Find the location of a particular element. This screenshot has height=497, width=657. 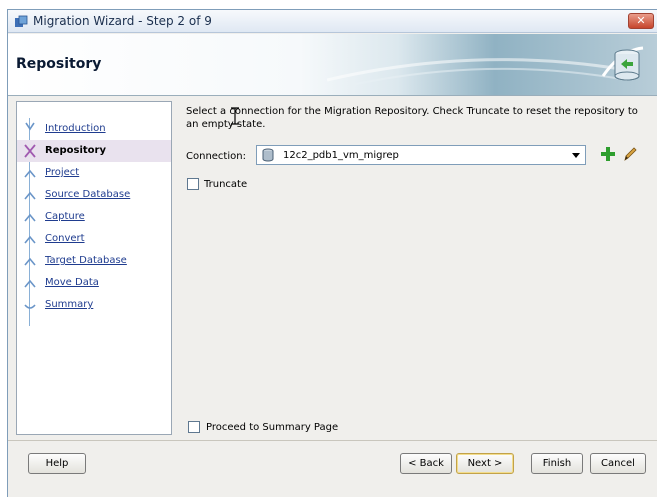

nav-step-capture: Capture is located at coordinates (94, 217).